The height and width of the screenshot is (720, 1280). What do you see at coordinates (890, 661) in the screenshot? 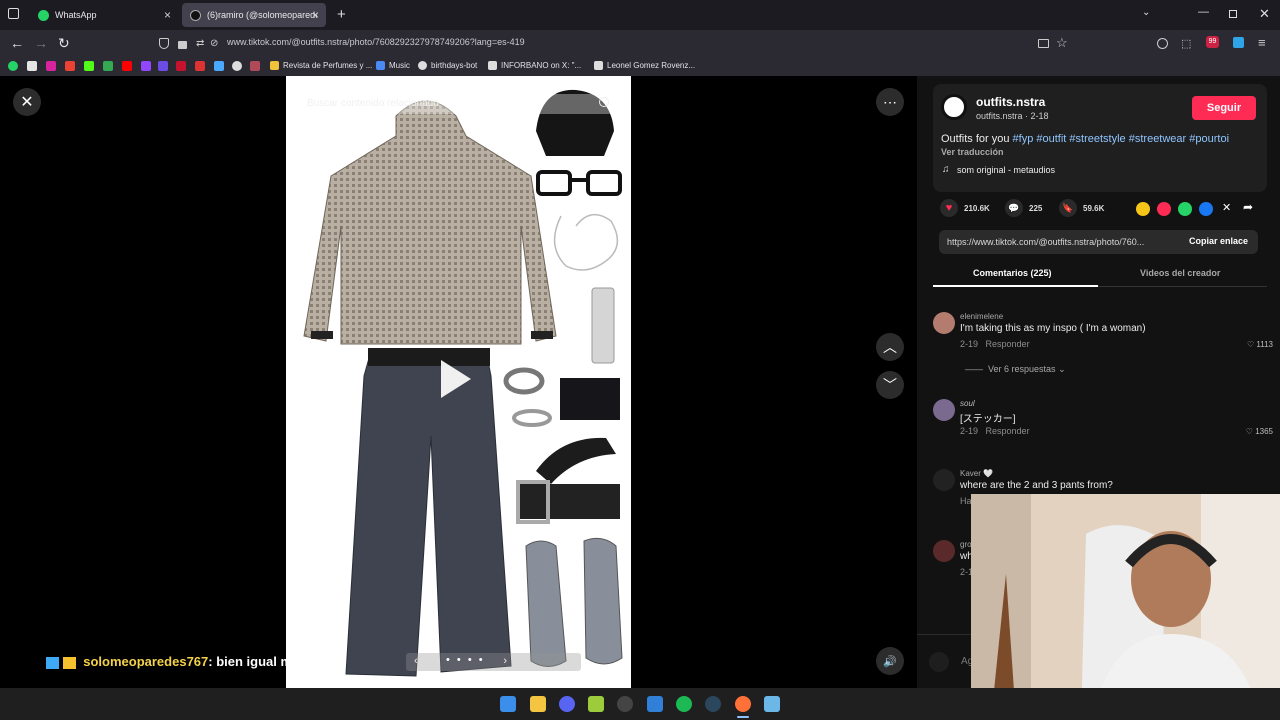
I see `volume-button: 🔊` at bounding box center [890, 661].